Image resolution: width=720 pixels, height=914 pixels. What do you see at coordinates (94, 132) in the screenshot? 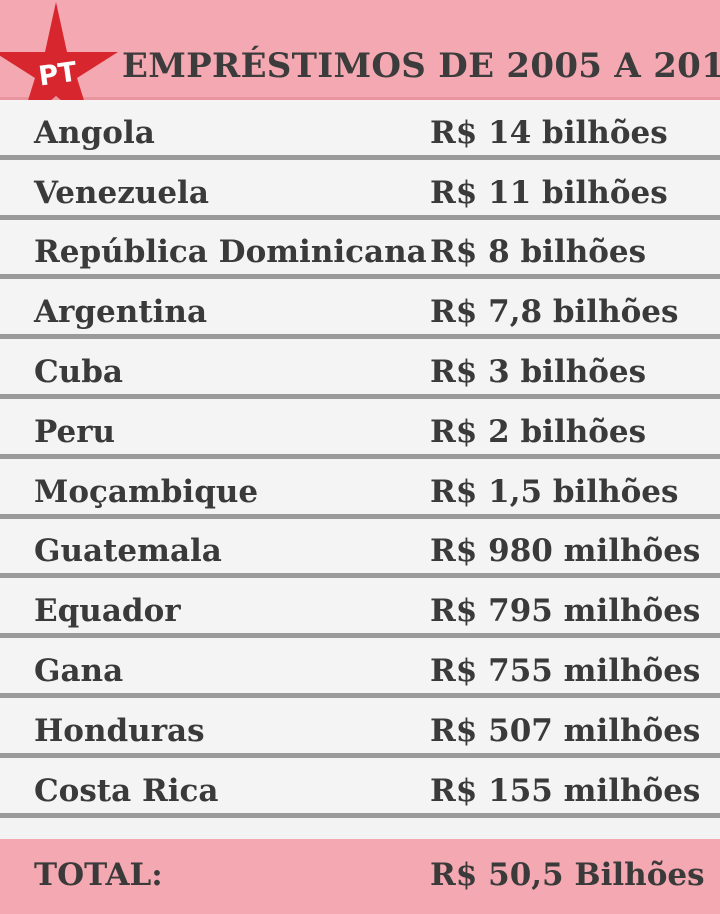
I see `country-name: Angola` at bounding box center [94, 132].